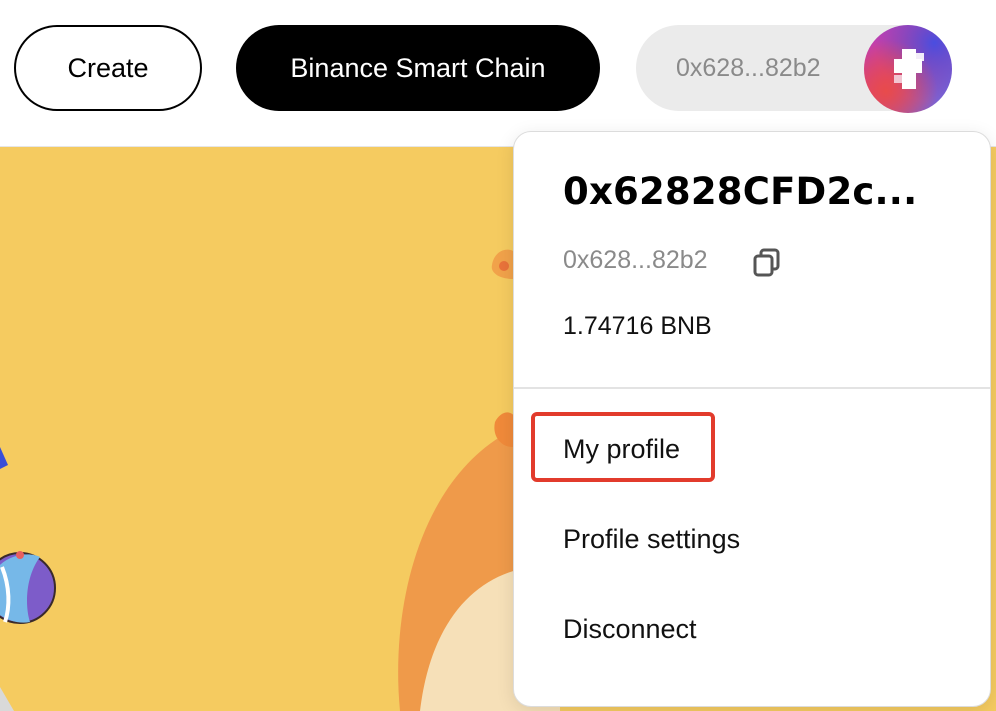  I want to click on identicon-icon, so click(909, 69).